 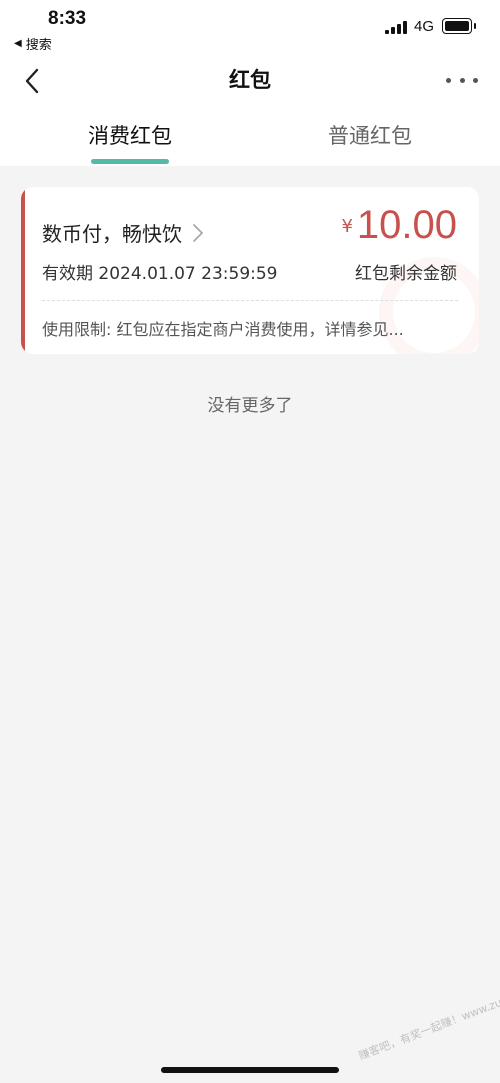 I want to click on home-indicator, so click(x=250, y=1070).